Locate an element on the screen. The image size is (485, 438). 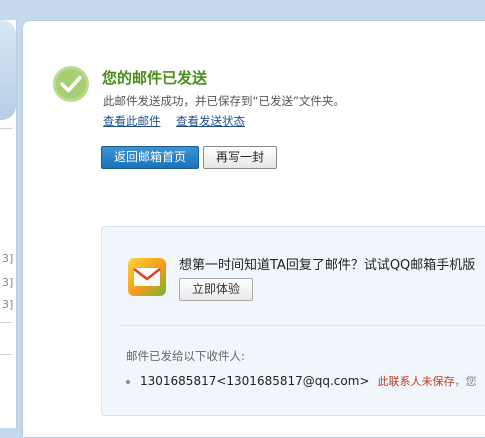
mail-app-icon is located at coordinates (147, 277).